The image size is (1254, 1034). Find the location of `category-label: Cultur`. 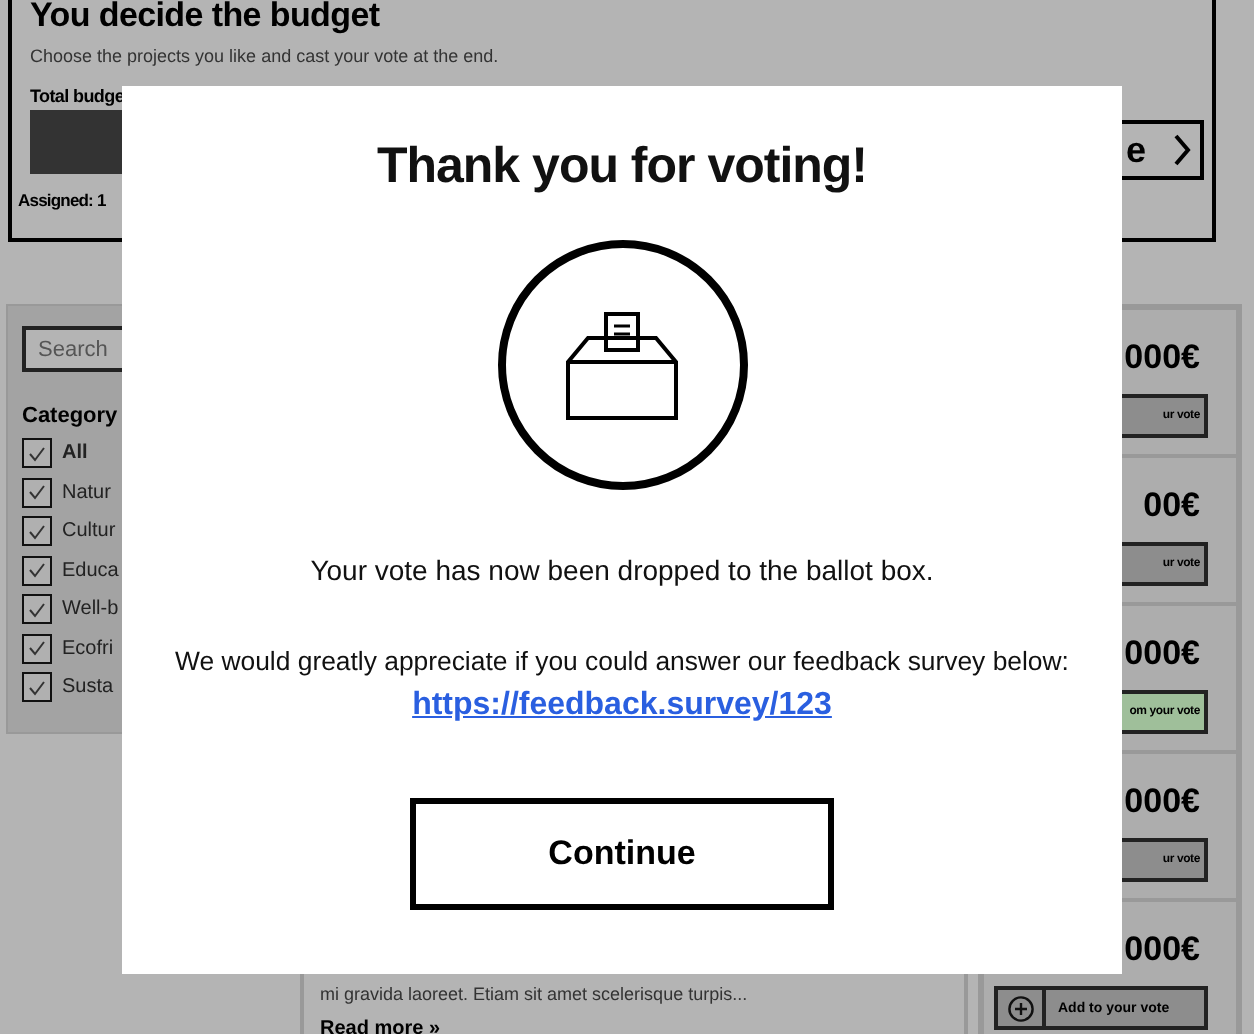

category-label: Cultur is located at coordinates (89, 531).